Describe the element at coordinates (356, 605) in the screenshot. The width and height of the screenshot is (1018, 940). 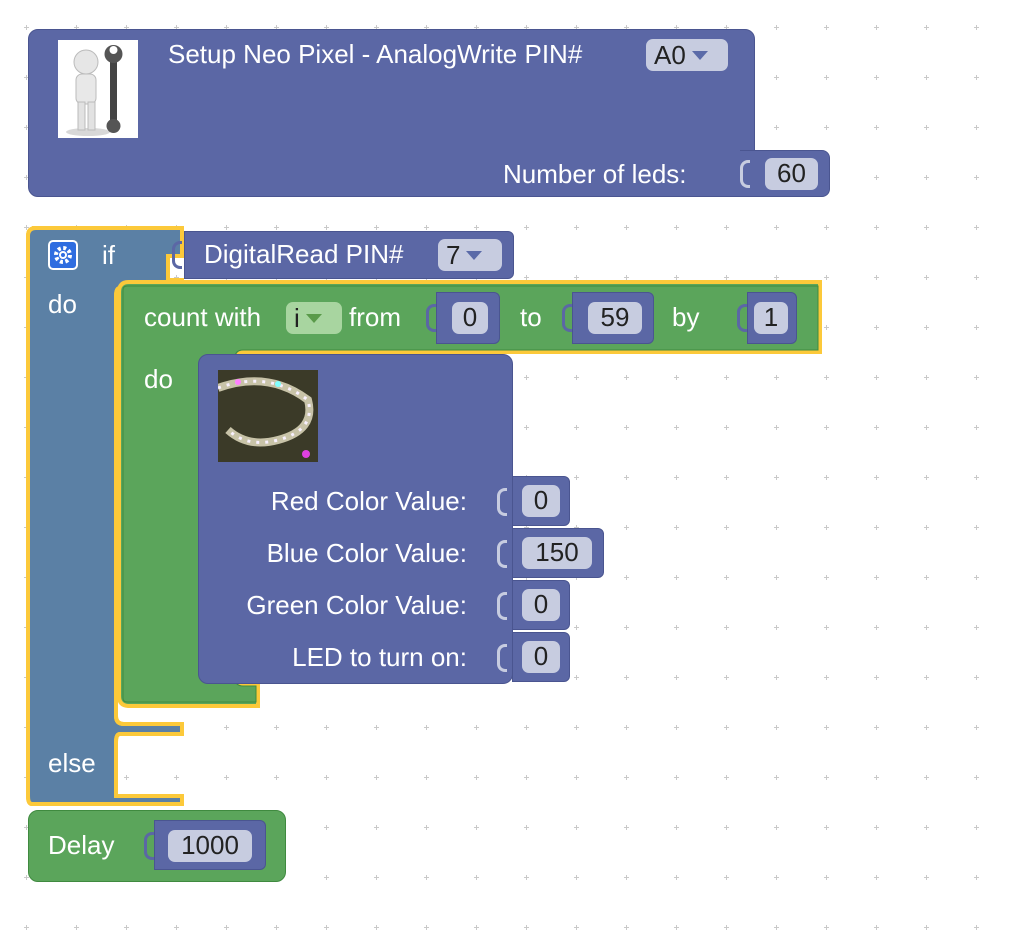
I see `neopixel-row-label: Green Color Value:` at that location.